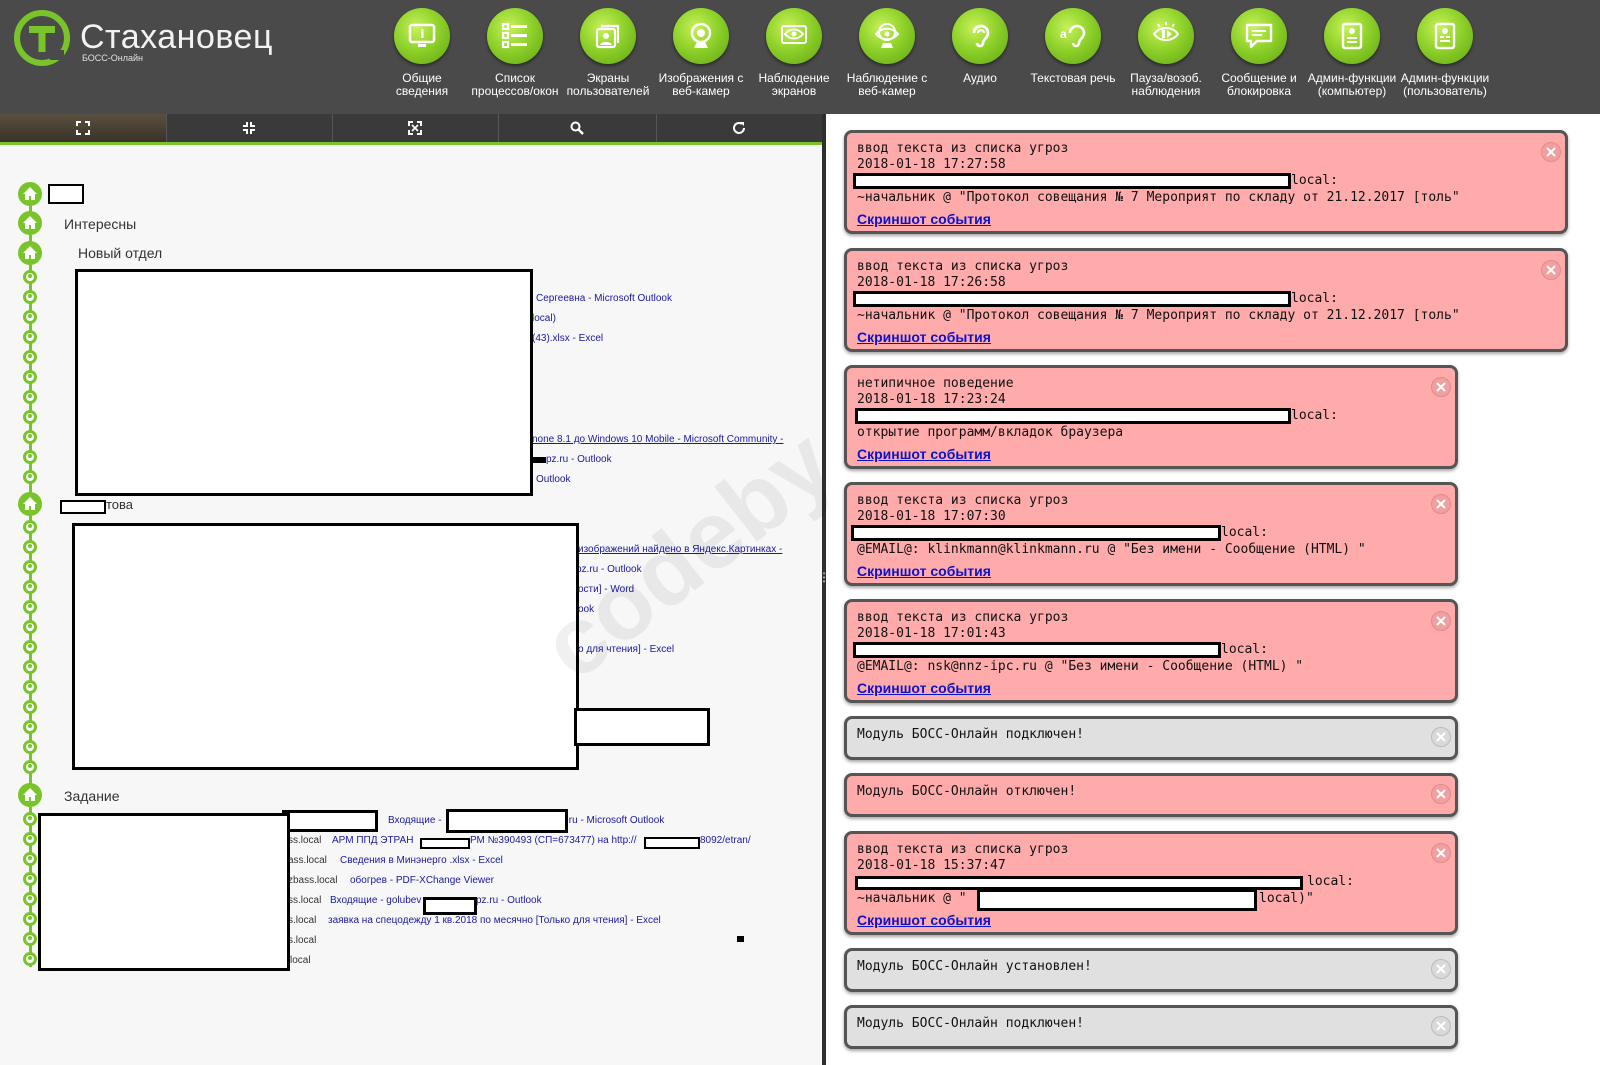  I want to click on nav-message-block: Сообщение и блокировка, so click(1259, 53).